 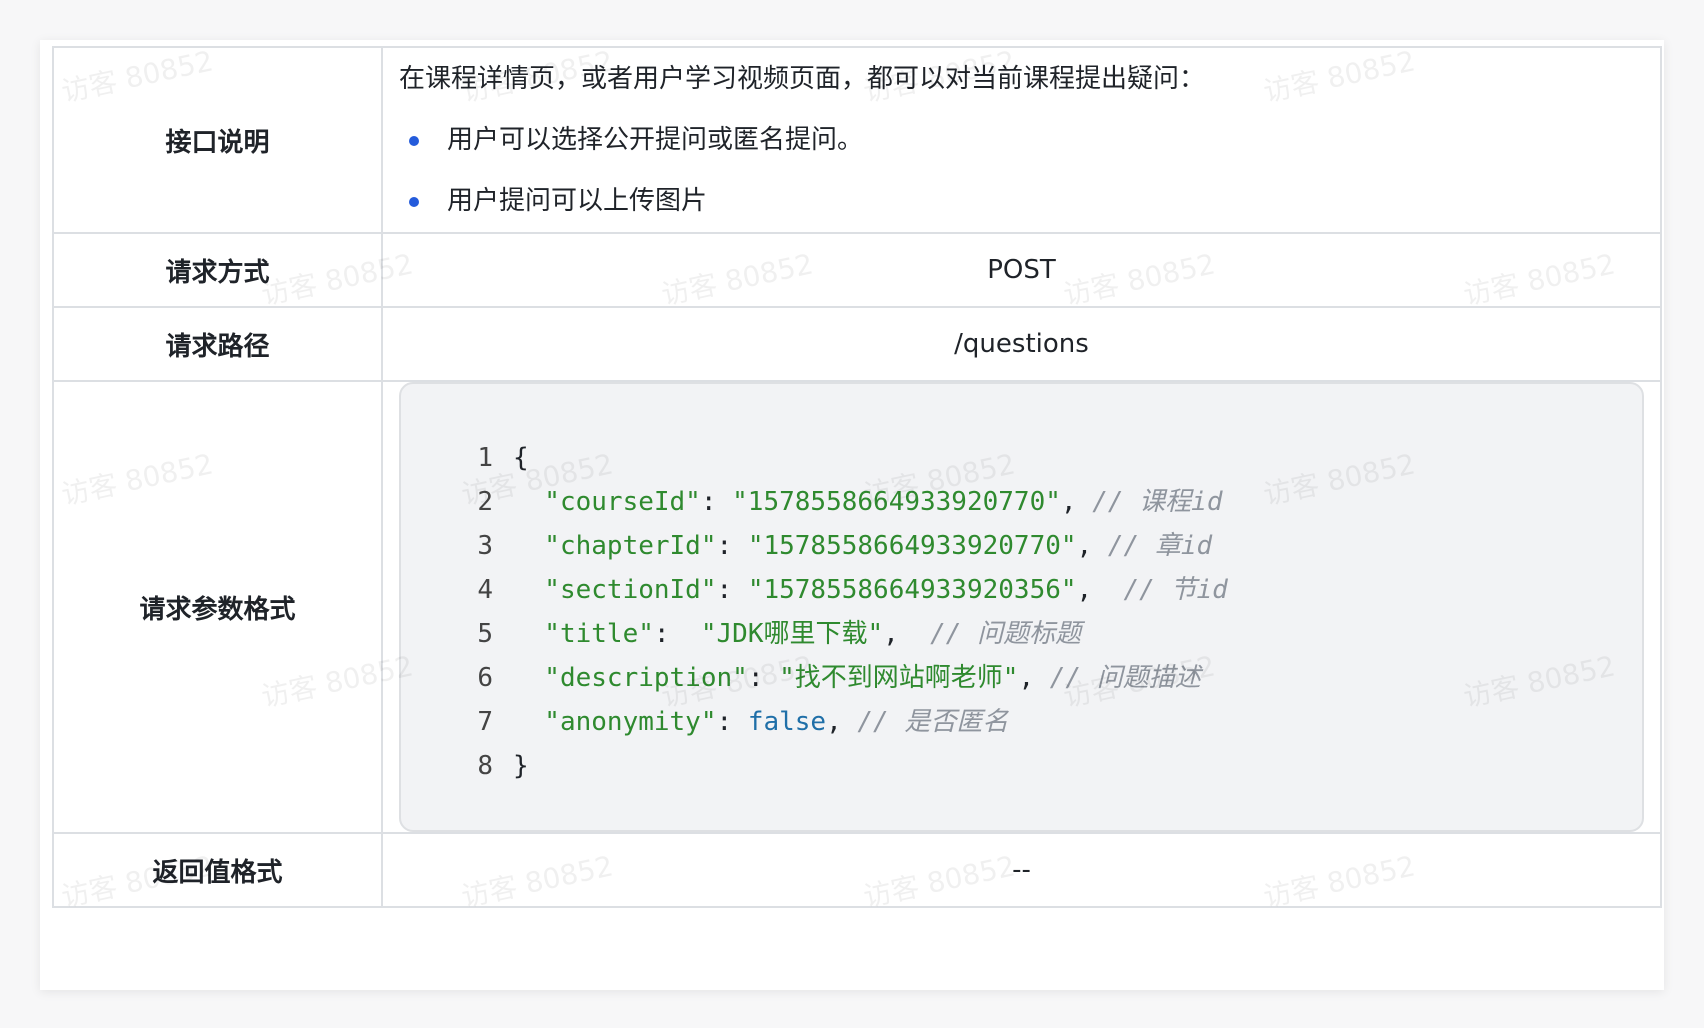 What do you see at coordinates (485, 502) in the screenshot?
I see `line-number: 2` at bounding box center [485, 502].